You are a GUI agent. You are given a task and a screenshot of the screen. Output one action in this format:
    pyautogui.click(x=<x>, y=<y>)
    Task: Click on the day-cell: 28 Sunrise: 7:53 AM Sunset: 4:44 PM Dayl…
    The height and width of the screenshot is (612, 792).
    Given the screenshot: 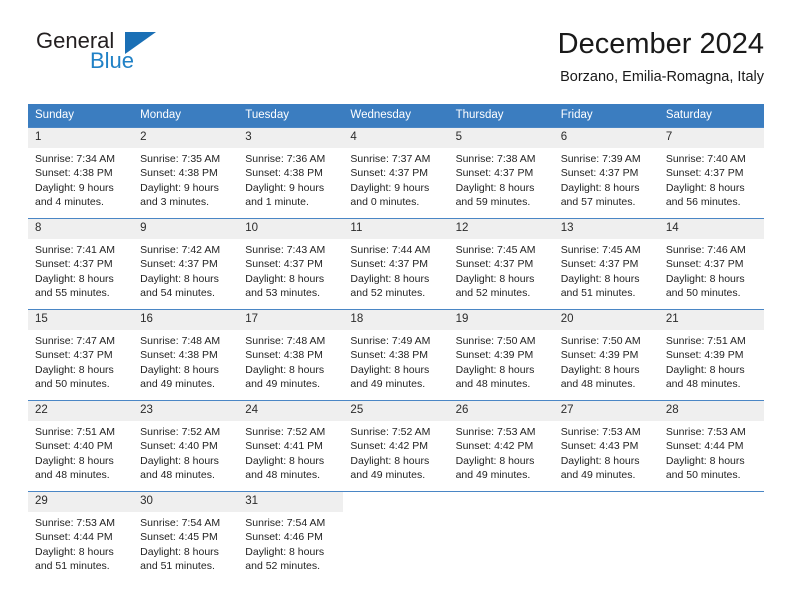 What is the action you would take?
    pyautogui.click(x=711, y=446)
    